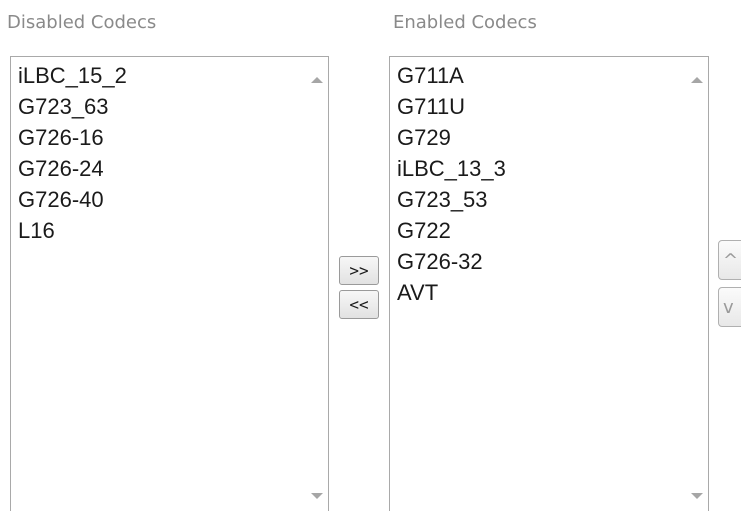  I want to click on enabled-codec-item: G723_53, so click(552, 199).